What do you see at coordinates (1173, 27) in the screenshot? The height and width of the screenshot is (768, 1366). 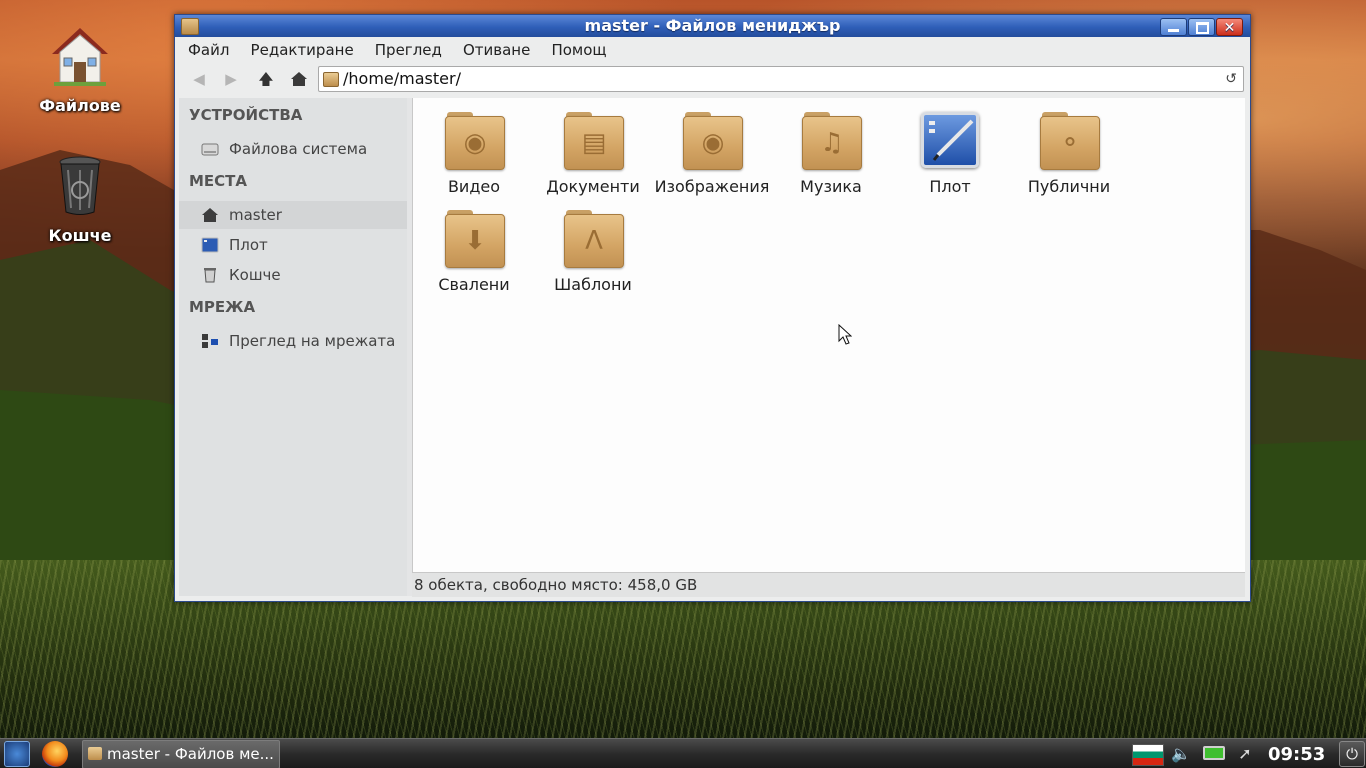 I see `minimize-button` at bounding box center [1173, 27].